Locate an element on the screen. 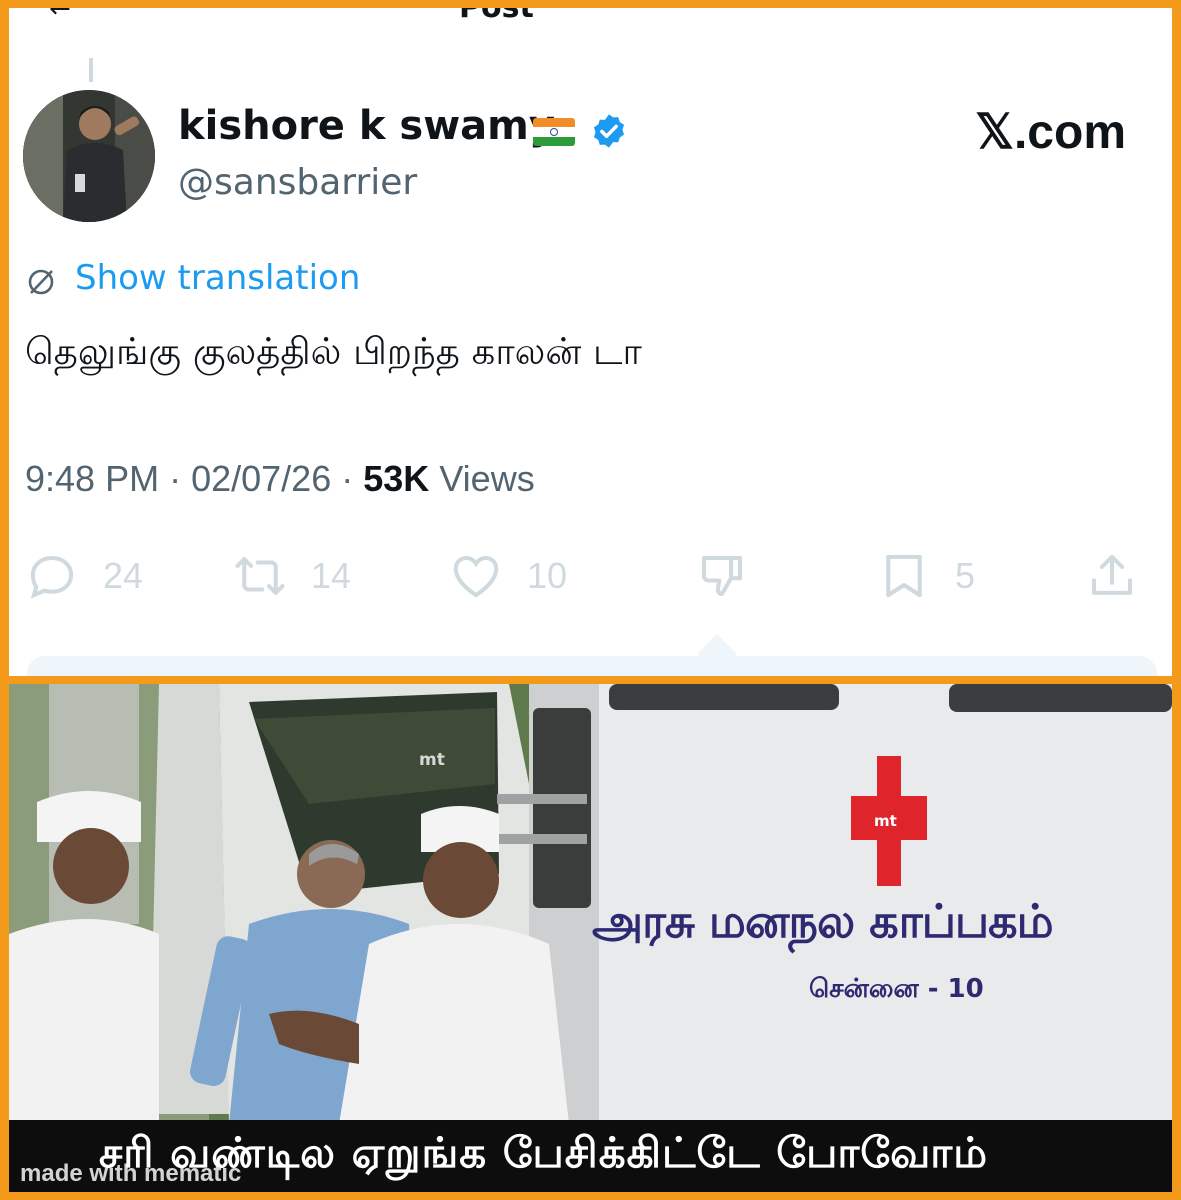  page-title: Post is located at coordinates (496, 16).